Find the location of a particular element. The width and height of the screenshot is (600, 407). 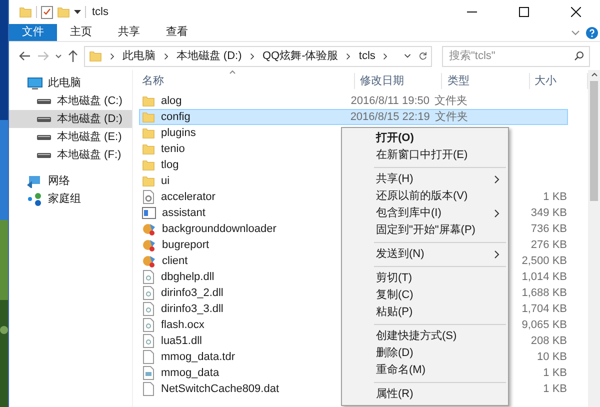

menu-item: 共享(H) is located at coordinates (425, 179).